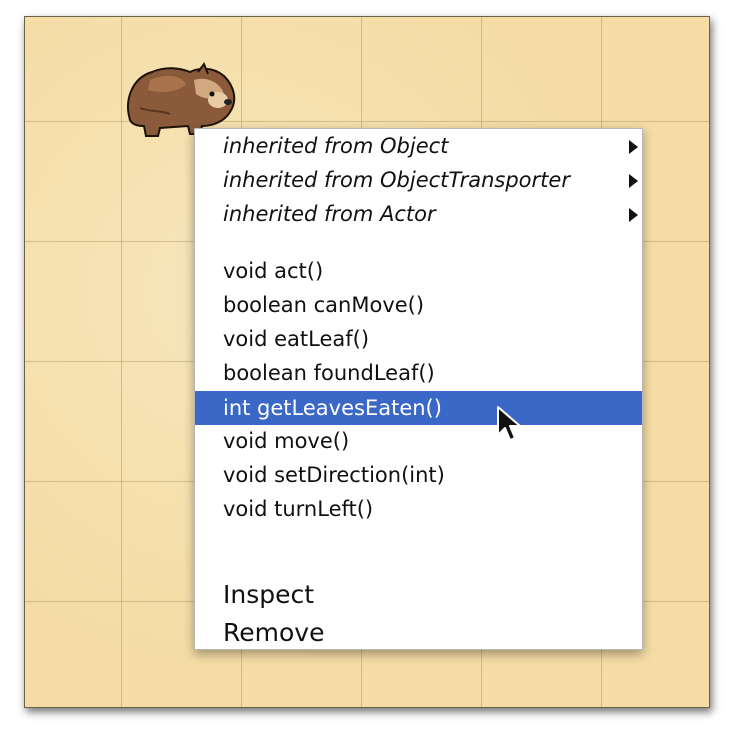 This screenshot has width=734, height=740. What do you see at coordinates (418, 339) in the screenshot?
I see `menu-item-eatleaf: void eatLeaf()` at bounding box center [418, 339].